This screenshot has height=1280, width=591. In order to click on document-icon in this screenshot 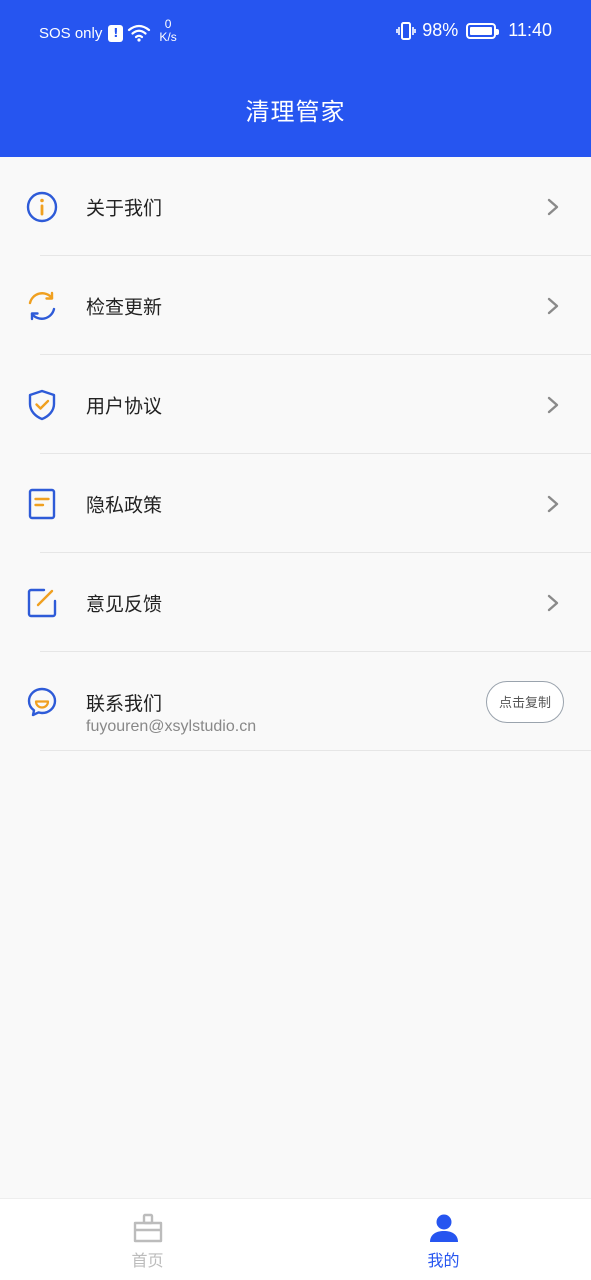, I will do `click(42, 504)`.